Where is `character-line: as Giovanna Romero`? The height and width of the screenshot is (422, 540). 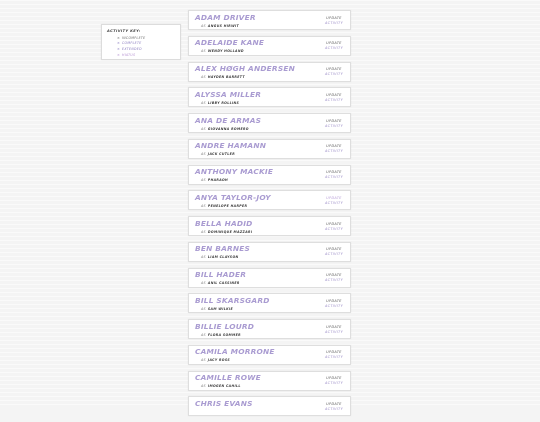
character-line: as Giovanna Romero is located at coordinates (225, 129).